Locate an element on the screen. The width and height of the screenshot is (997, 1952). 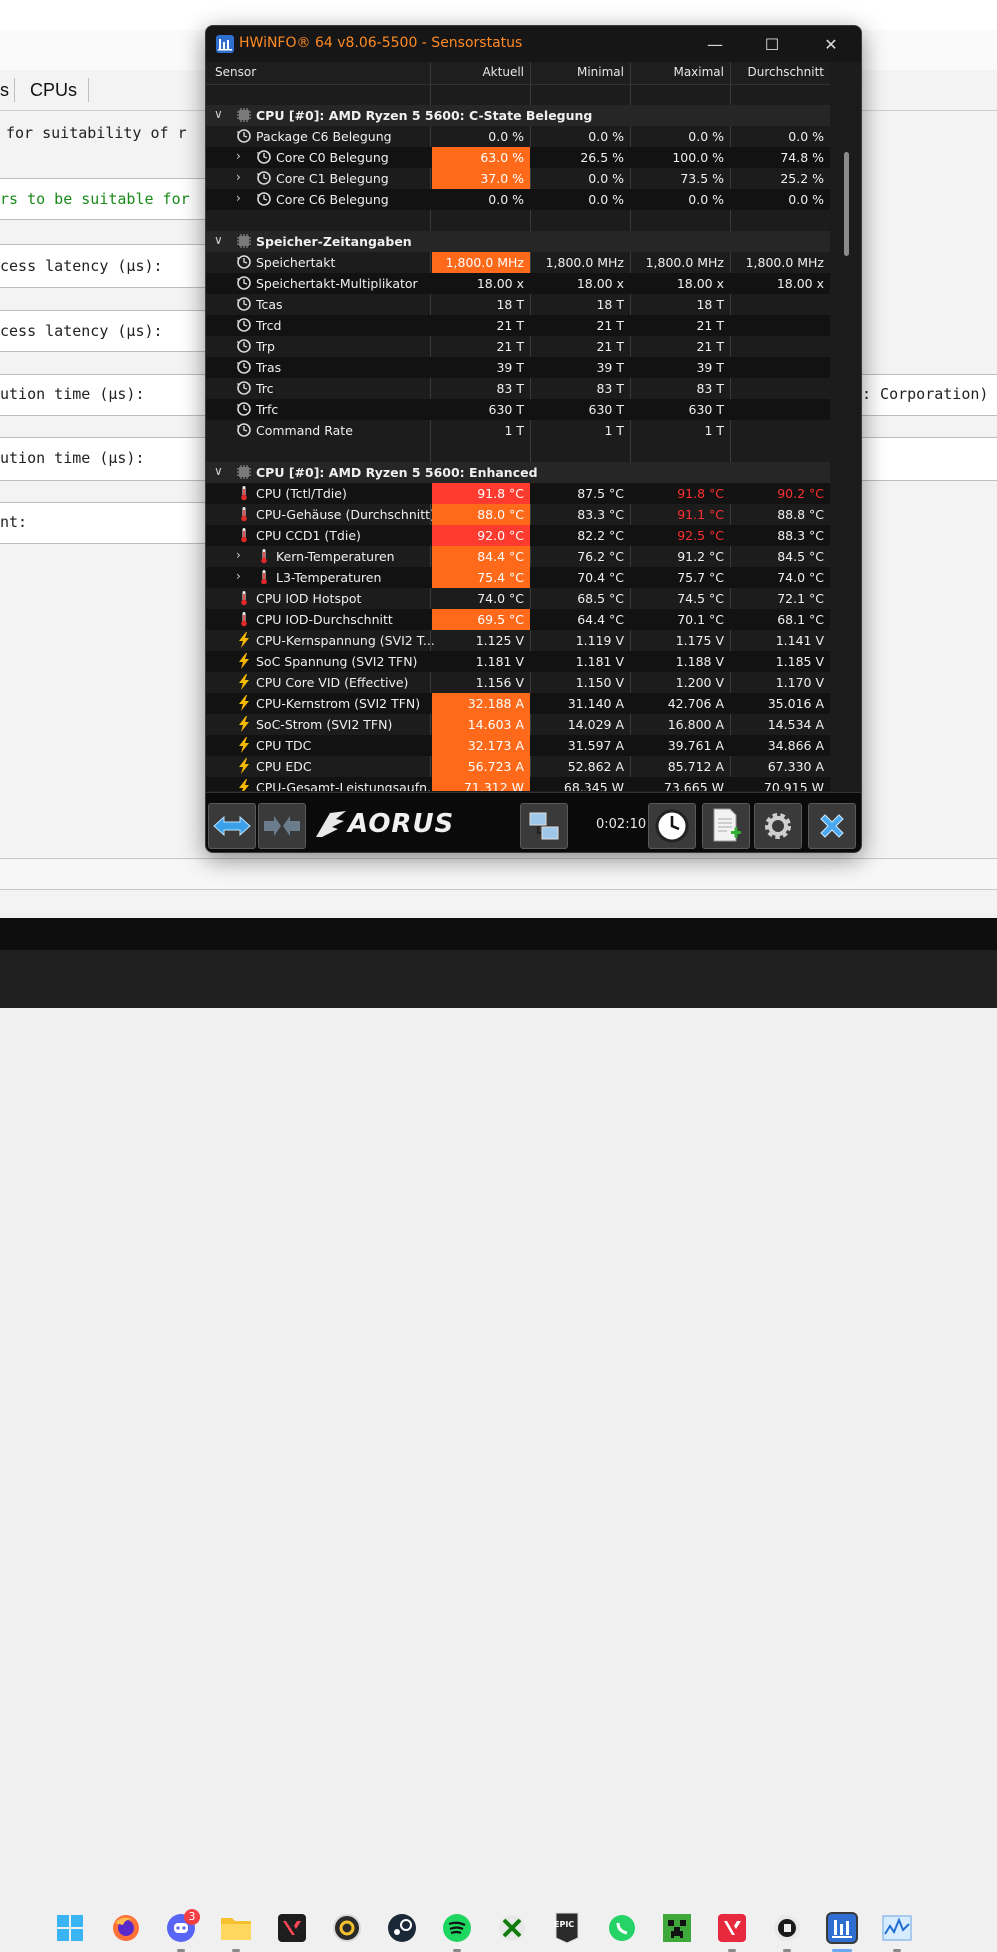
sensor-row: Trfc 630 T 630 T 630 T is located at coordinates (518, 409).